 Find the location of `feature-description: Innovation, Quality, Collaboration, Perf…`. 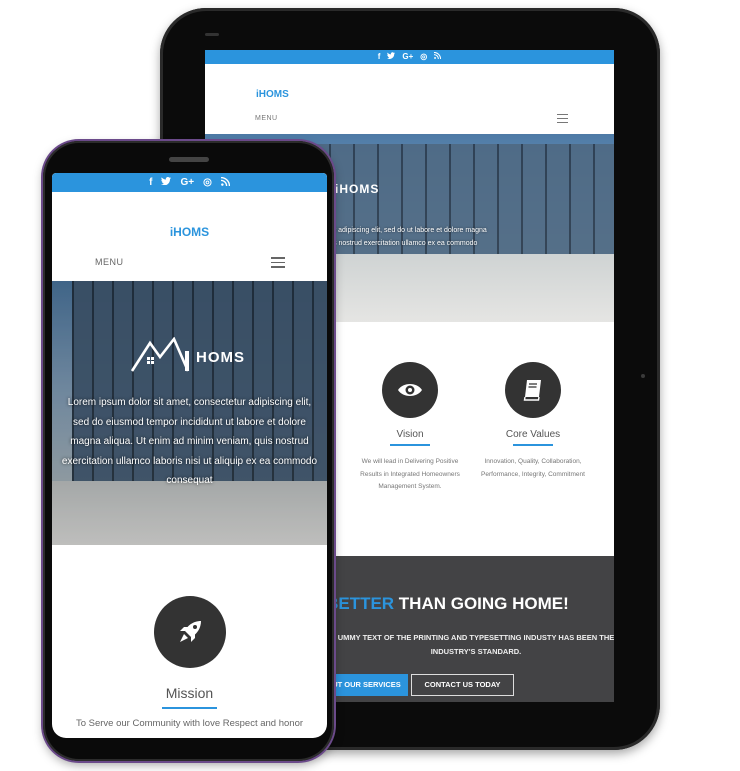

feature-description: Innovation, Quality, Collaboration, Perf… is located at coordinates (533, 468).